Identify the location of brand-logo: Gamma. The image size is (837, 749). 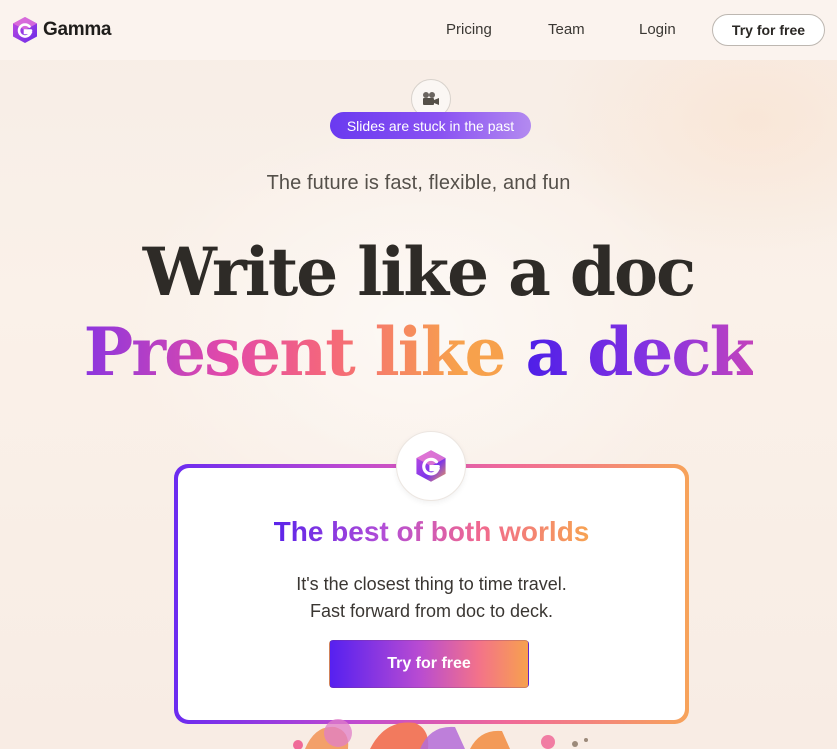
(61, 30).